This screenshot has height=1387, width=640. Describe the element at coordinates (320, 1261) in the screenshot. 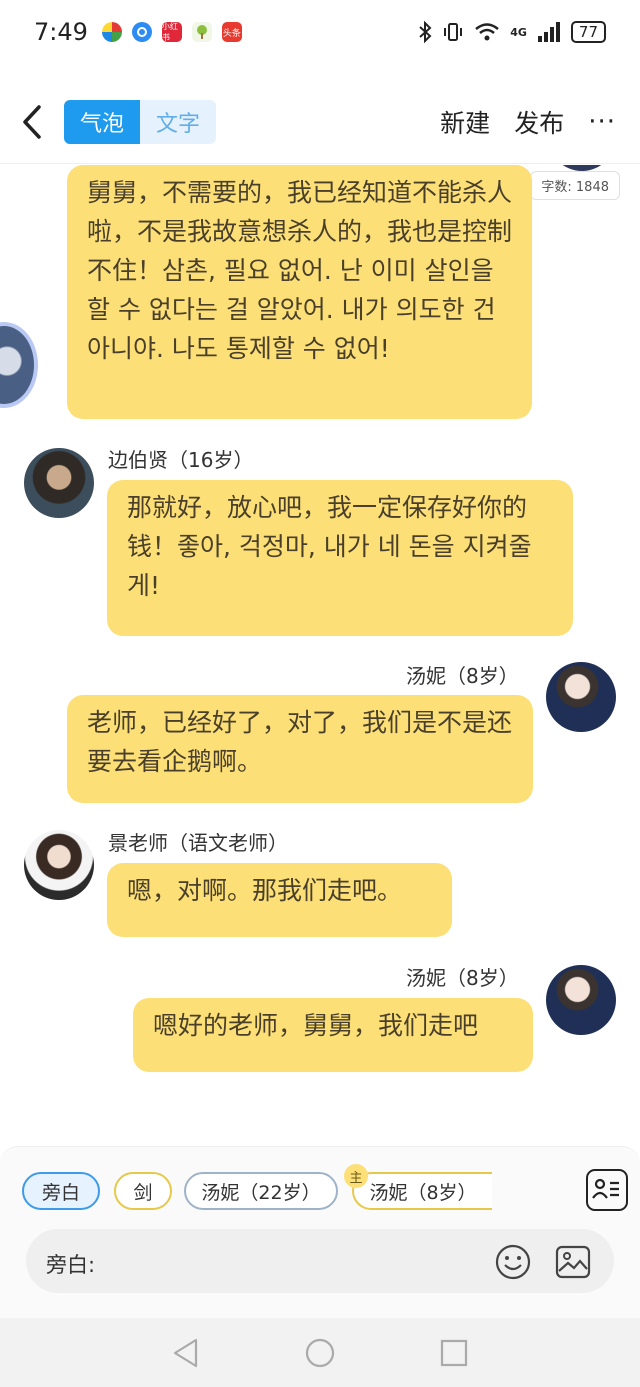

I see `message-input: 旁白:` at that location.